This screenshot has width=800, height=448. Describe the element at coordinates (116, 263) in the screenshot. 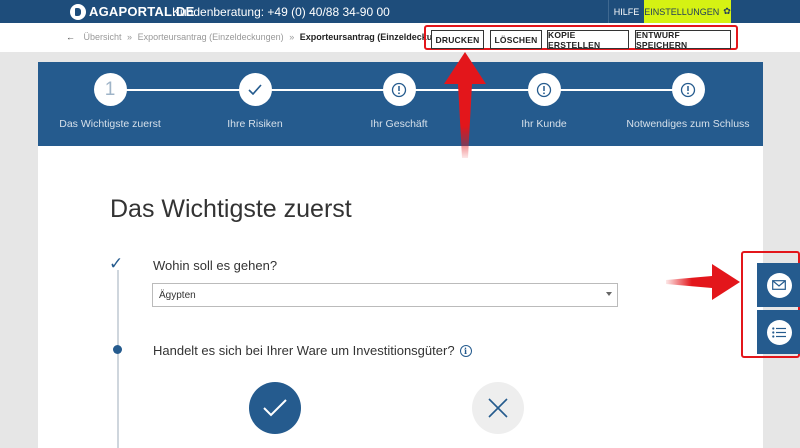

I see `check-icon: ✓` at that location.